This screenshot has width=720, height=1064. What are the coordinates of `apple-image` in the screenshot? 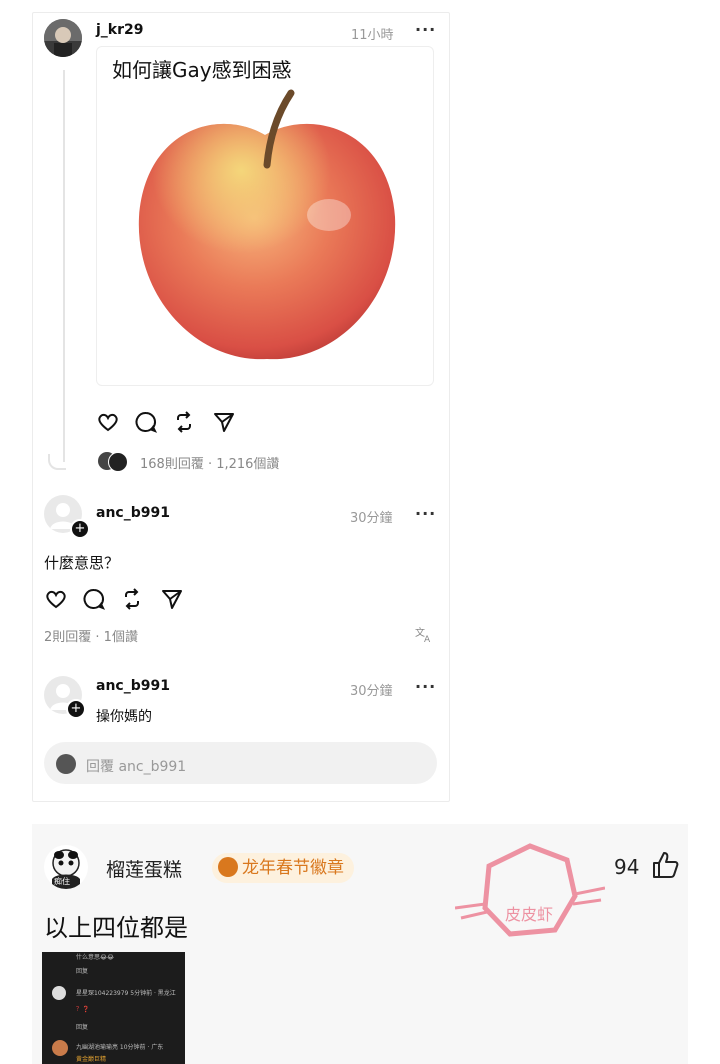 It's located at (267, 224).